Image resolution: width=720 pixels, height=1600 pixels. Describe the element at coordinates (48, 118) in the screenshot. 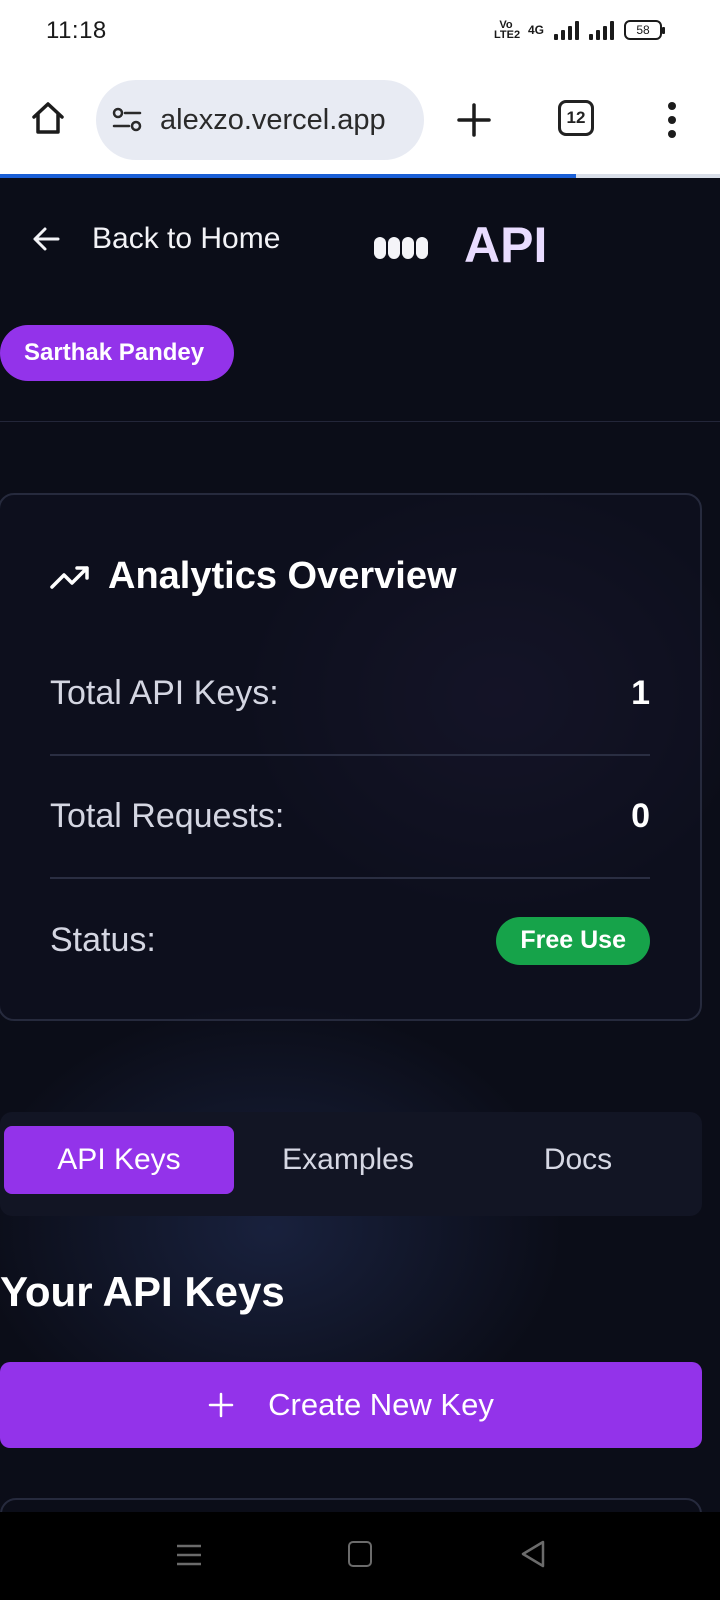

I see `home-icon` at that location.